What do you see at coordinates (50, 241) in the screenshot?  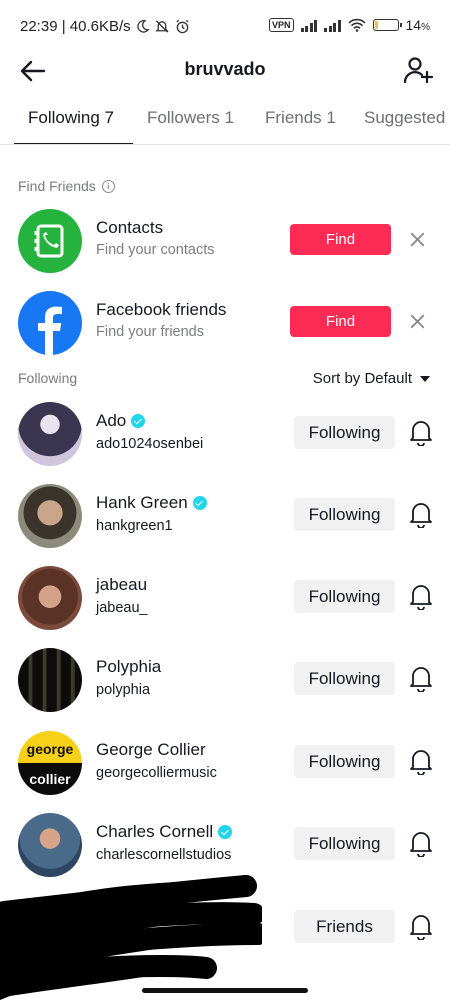 I see `contacts-icon` at bounding box center [50, 241].